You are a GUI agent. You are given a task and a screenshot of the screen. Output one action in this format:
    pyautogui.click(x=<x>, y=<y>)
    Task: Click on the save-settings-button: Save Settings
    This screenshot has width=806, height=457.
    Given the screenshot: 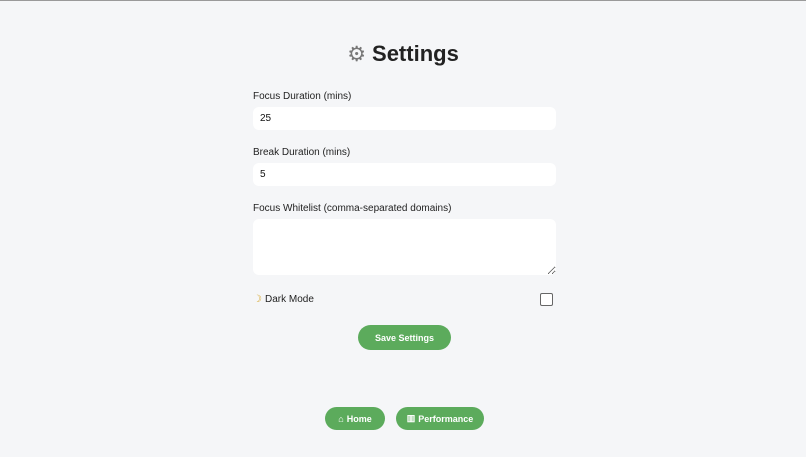 What is the action you would take?
    pyautogui.click(x=404, y=337)
    